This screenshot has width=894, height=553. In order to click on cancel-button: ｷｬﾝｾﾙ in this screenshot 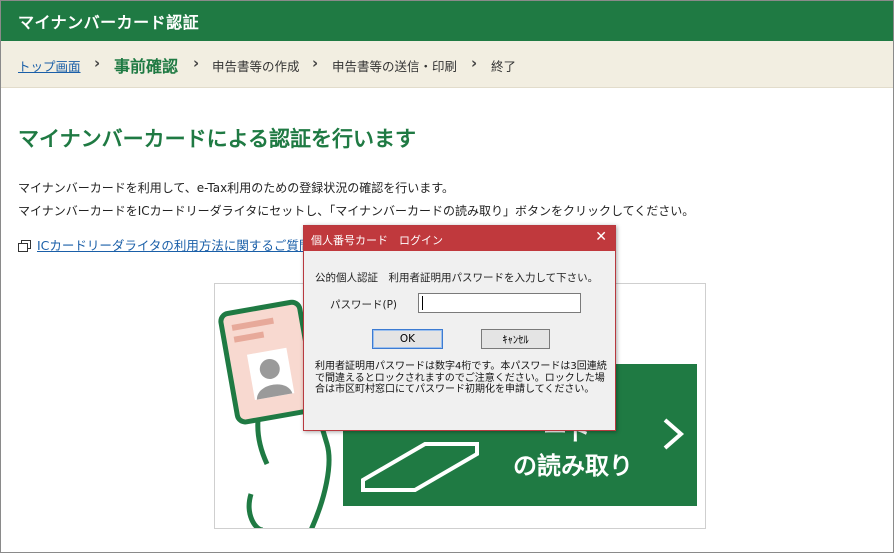, I will do `click(515, 339)`.